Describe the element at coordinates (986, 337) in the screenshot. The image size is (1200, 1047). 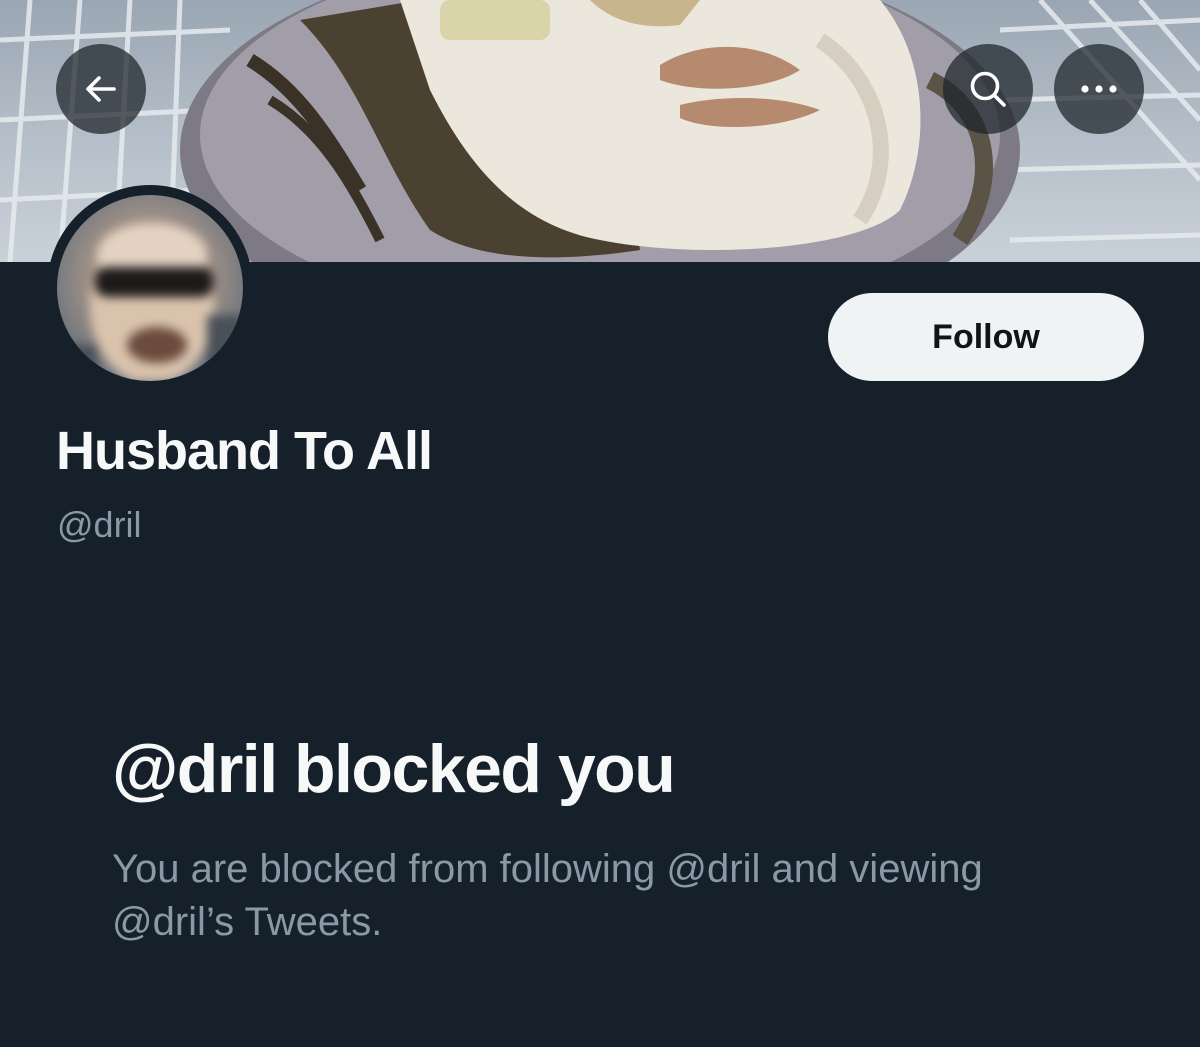
I see `follow-button: Follow` at that location.